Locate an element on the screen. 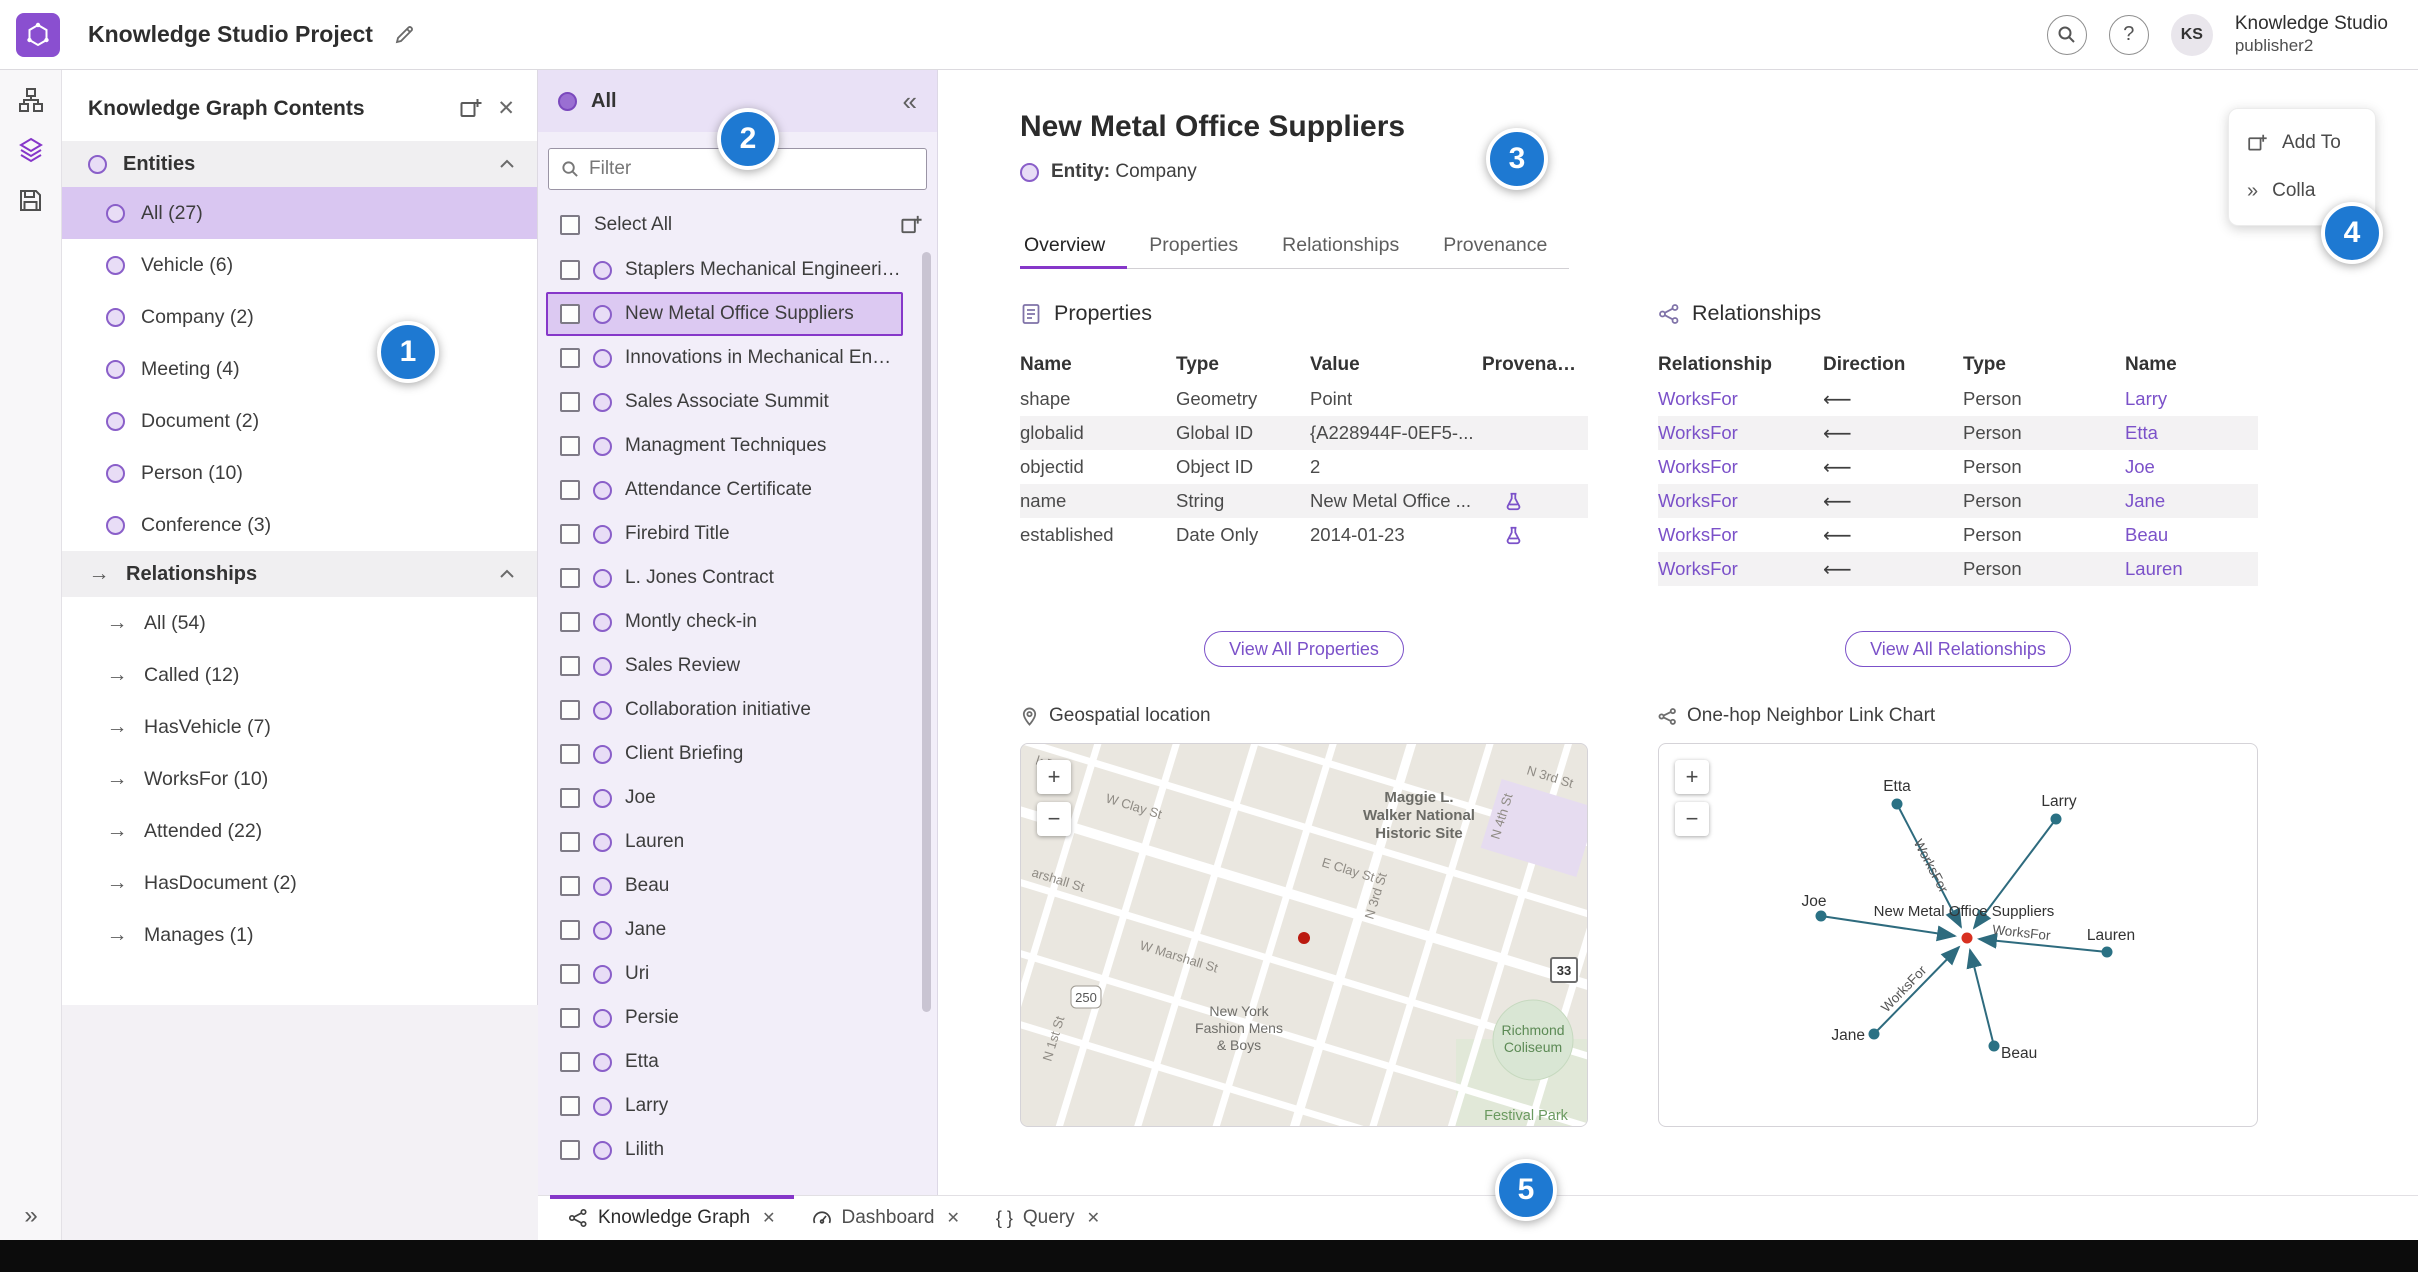 The width and height of the screenshot is (2418, 1272). relationship-filter-item: → HasDocument (2) is located at coordinates (299, 883).